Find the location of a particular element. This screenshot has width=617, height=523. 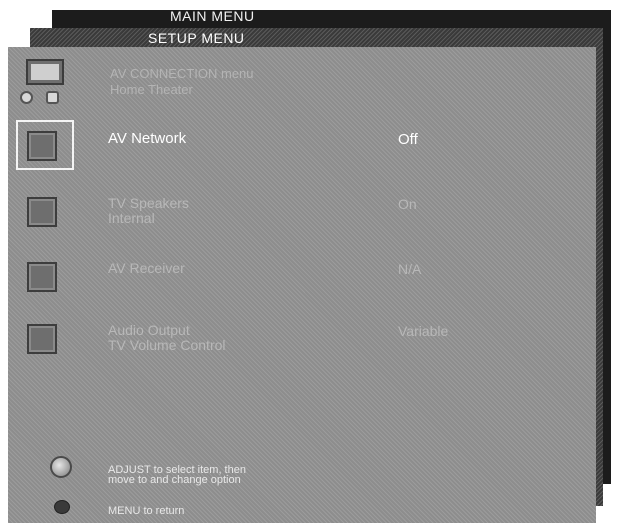

main-menu-title: MAIN MENU is located at coordinates (212, 16).